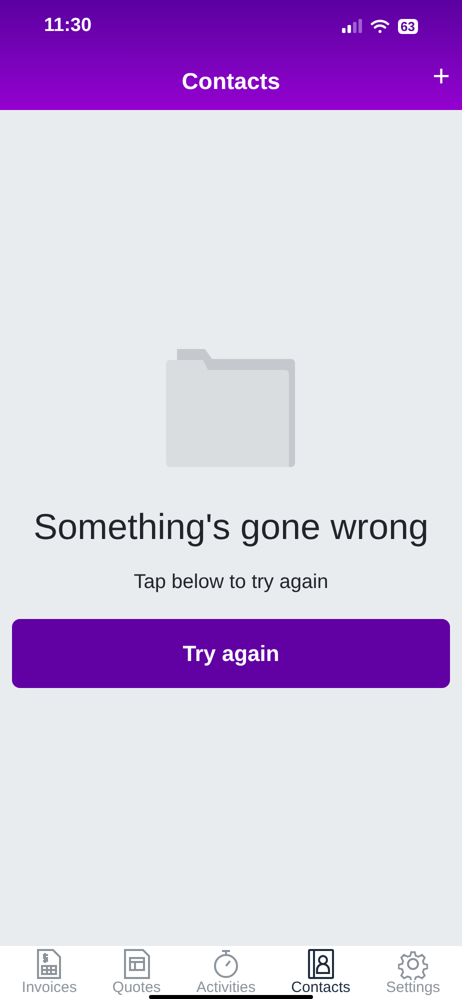  What do you see at coordinates (68, 26) in the screenshot?
I see `status-time: 11:30` at bounding box center [68, 26].